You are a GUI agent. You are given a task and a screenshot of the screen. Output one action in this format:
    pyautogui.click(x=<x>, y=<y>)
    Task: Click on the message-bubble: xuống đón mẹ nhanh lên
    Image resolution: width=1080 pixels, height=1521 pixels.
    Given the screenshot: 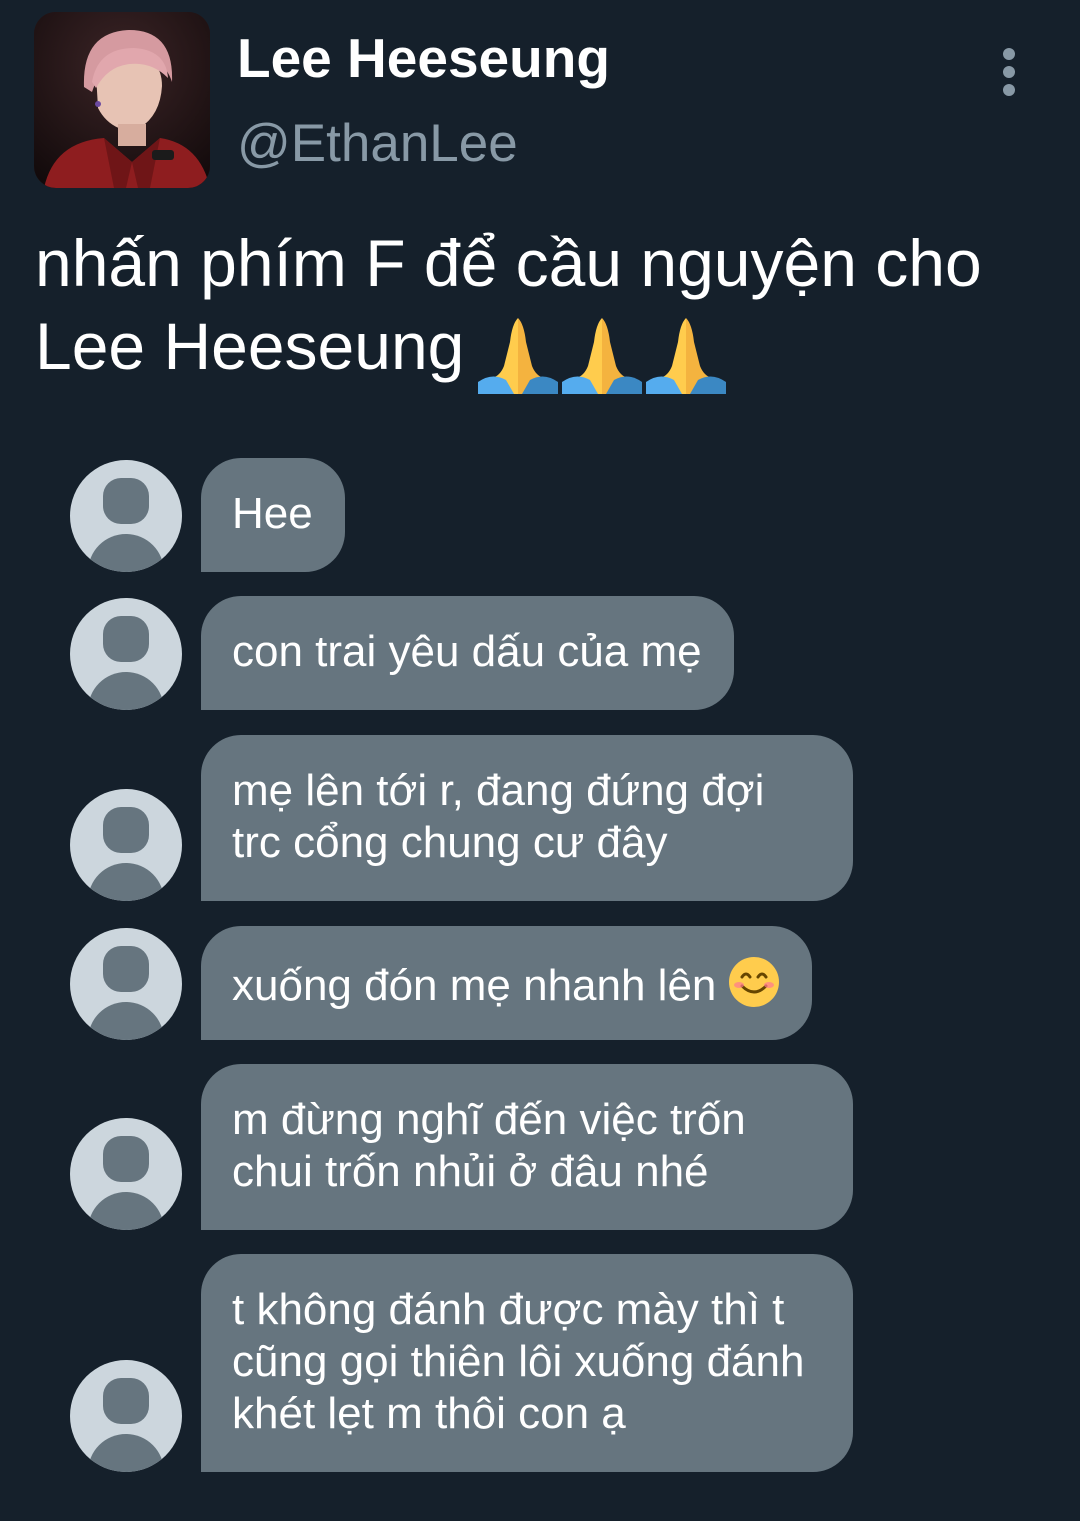 What is the action you would take?
    pyautogui.click(x=507, y=983)
    